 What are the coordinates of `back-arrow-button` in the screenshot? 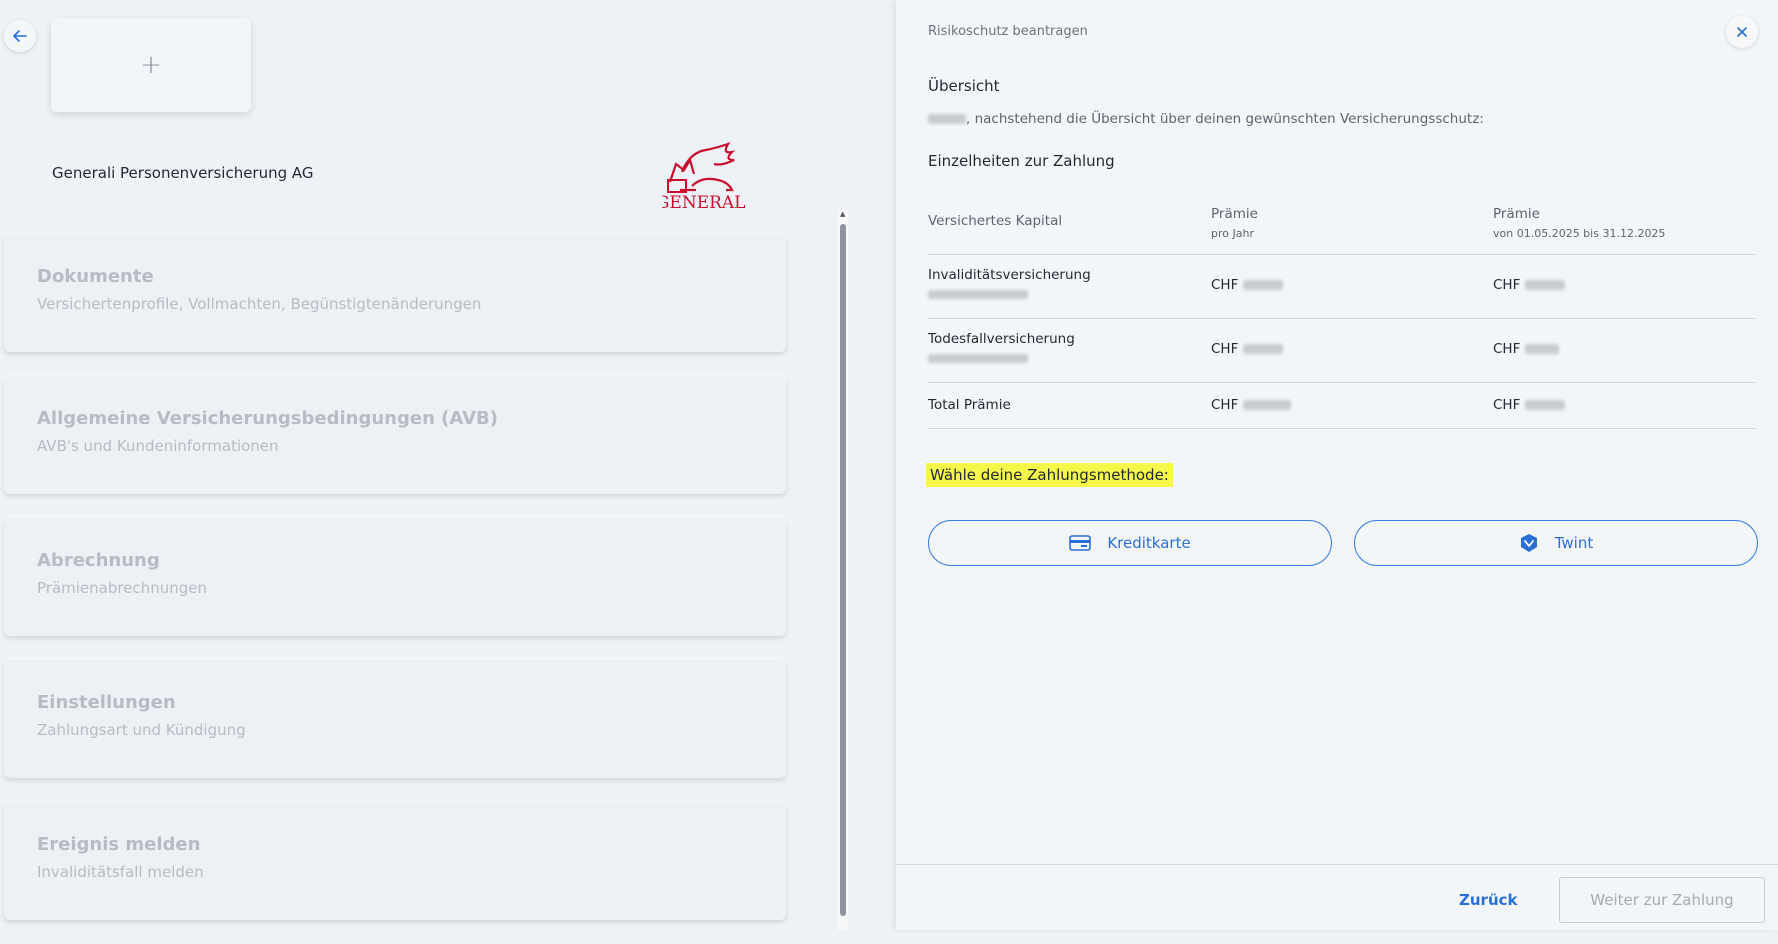 It's located at (20, 36).